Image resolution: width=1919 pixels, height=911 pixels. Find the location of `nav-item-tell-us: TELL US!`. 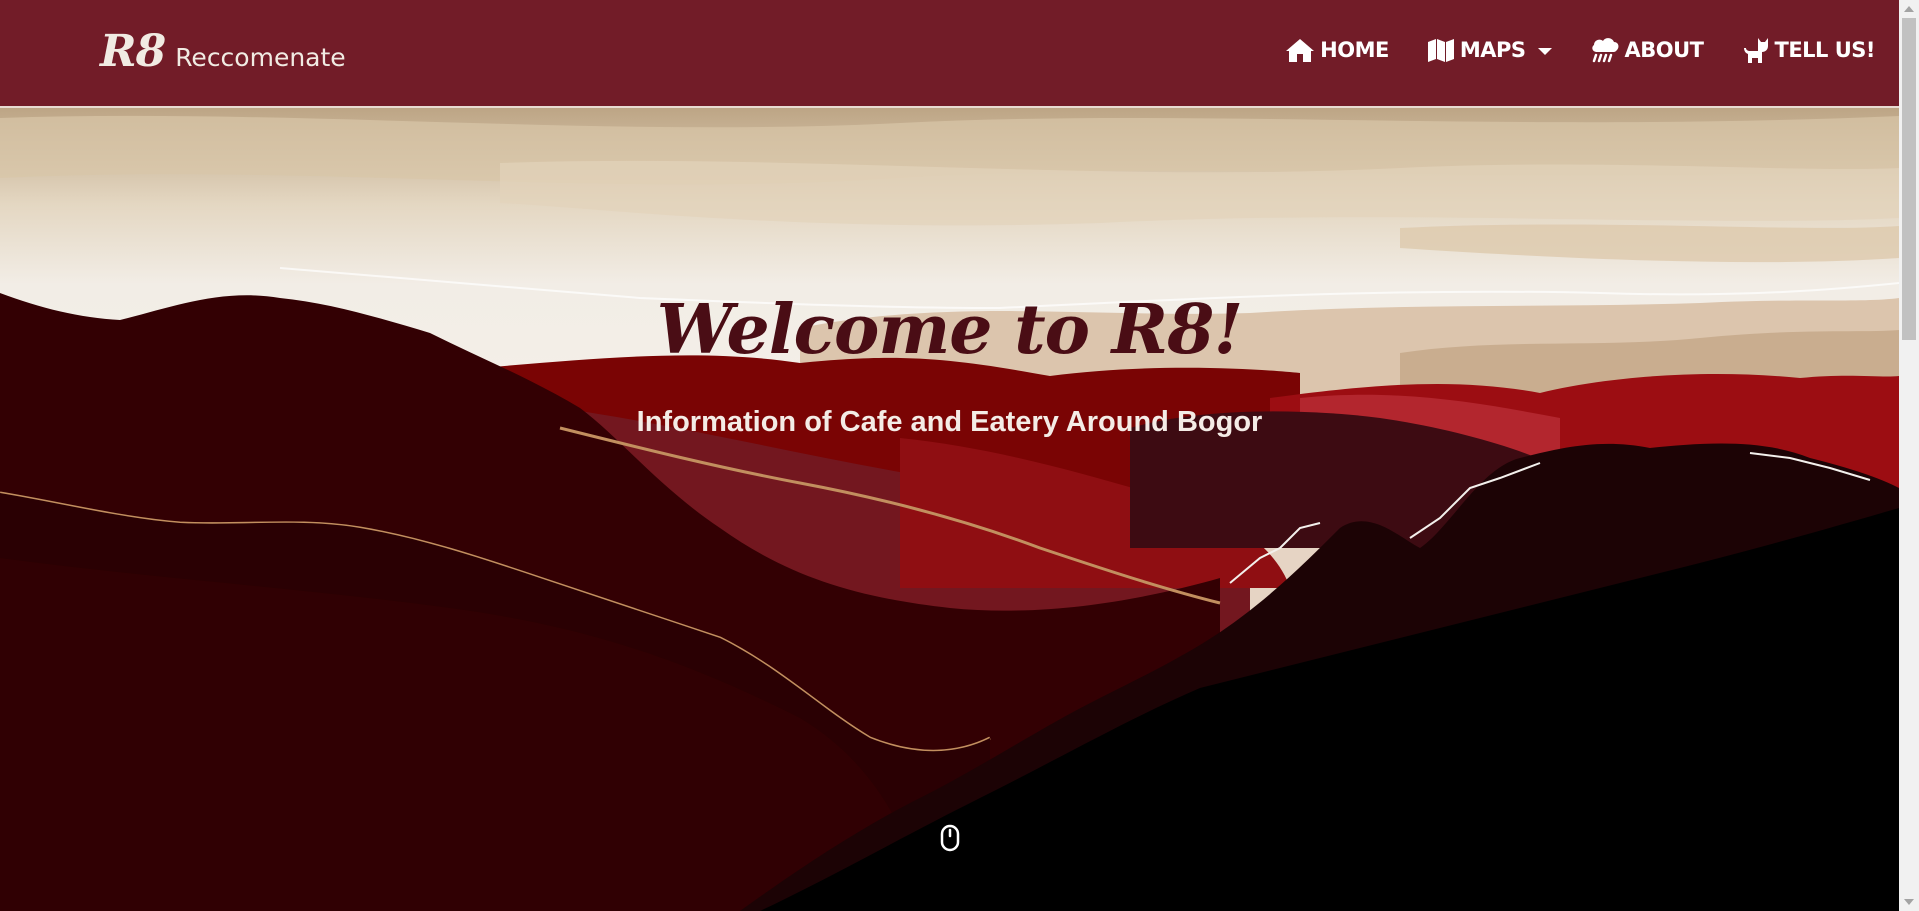

nav-item-tell-us: TELL US! is located at coordinates (1809, 50).